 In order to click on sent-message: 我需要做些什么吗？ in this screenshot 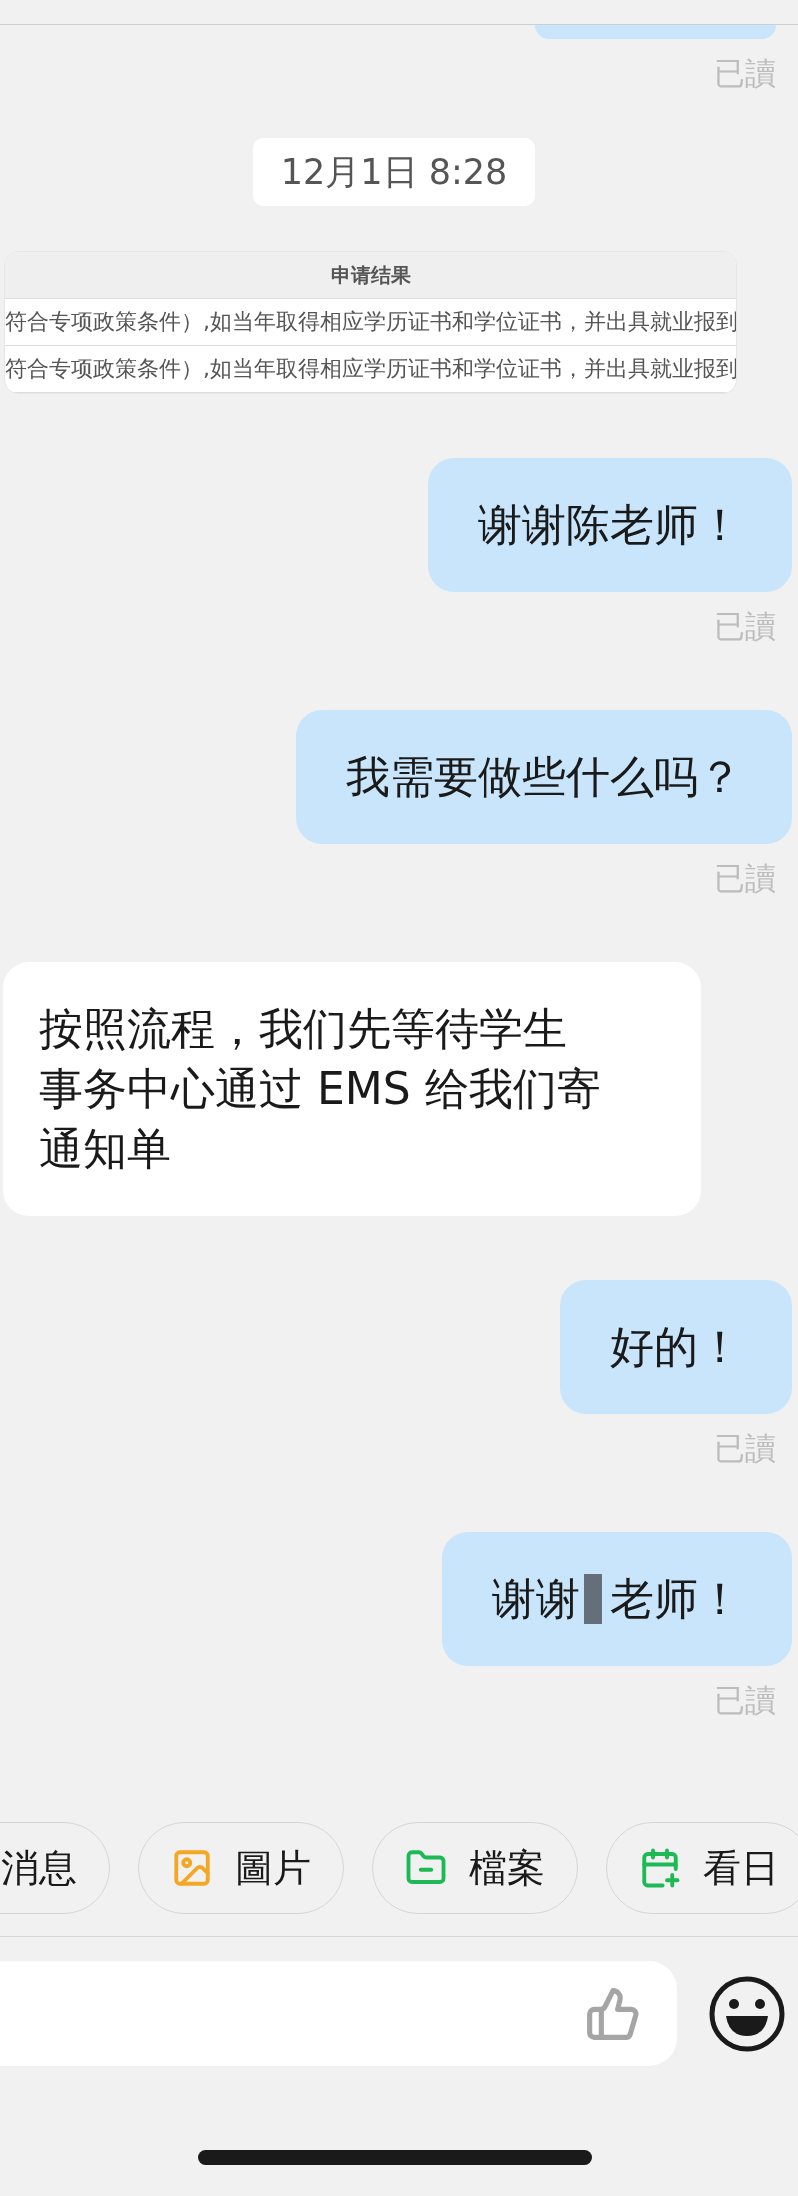, I will do `click(544, 777)`.